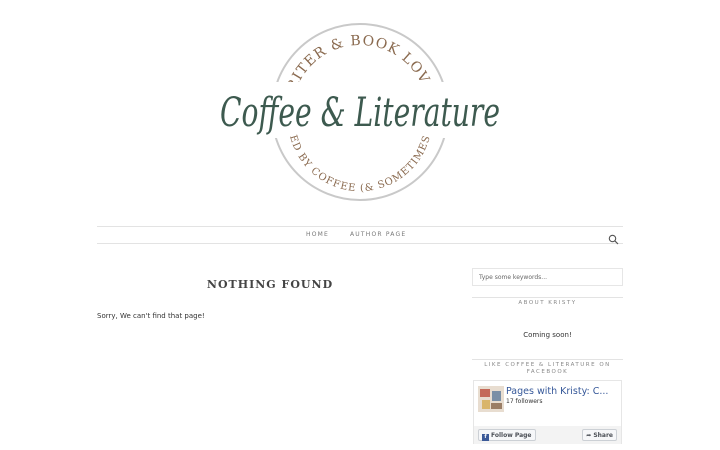  What do you see at coordinates (613, 237) in the screenshot?
I see `search-icon` at bounding box center [613, 237].